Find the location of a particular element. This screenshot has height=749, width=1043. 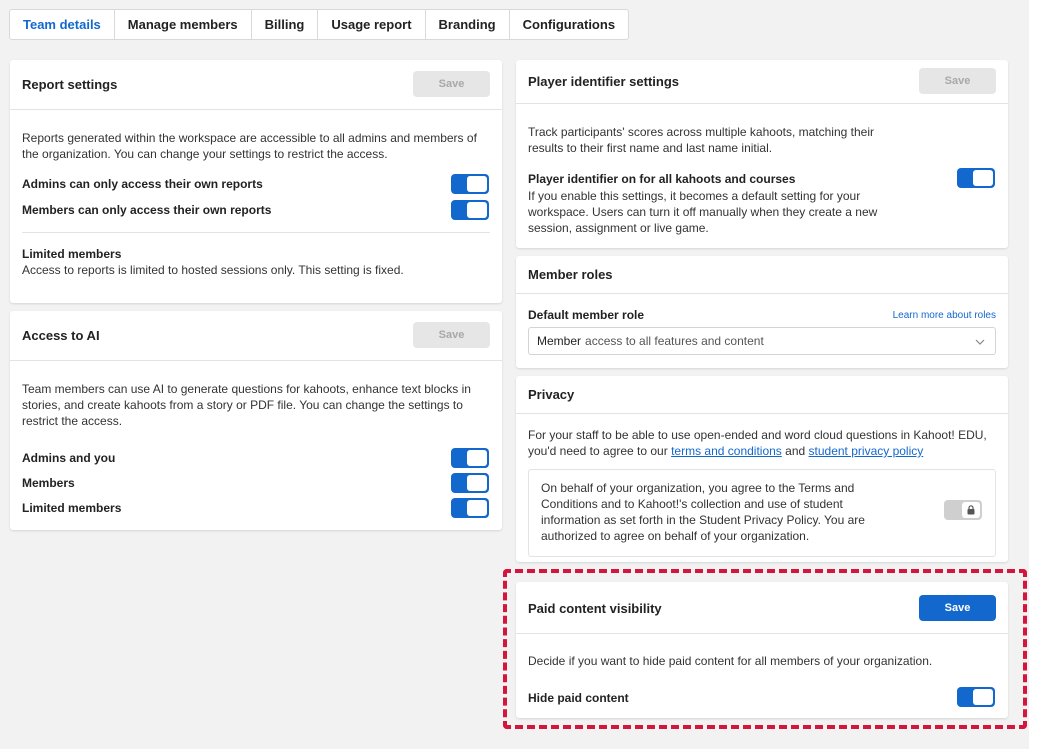

tab-team-details: Team details is located at coordinates (62, 24).